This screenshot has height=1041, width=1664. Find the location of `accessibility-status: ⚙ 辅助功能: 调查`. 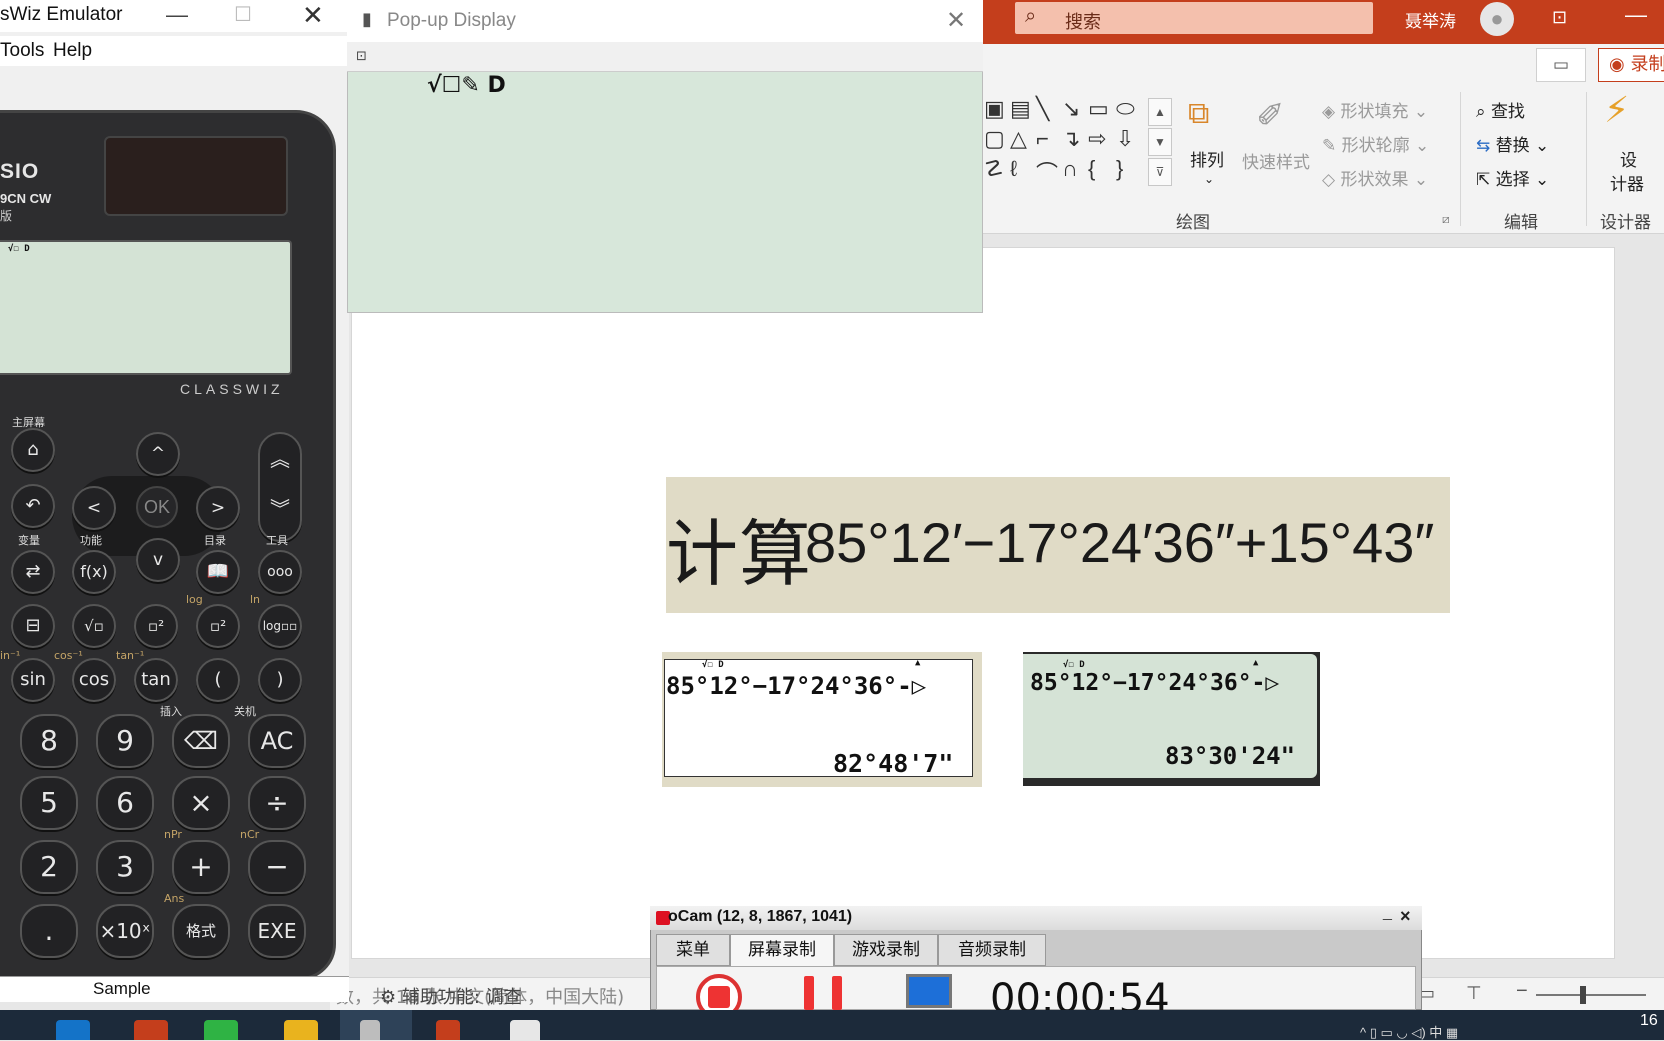

accessibility-status: ⚙ 辅助功能: 调查 is located at coordinates (451, 996).